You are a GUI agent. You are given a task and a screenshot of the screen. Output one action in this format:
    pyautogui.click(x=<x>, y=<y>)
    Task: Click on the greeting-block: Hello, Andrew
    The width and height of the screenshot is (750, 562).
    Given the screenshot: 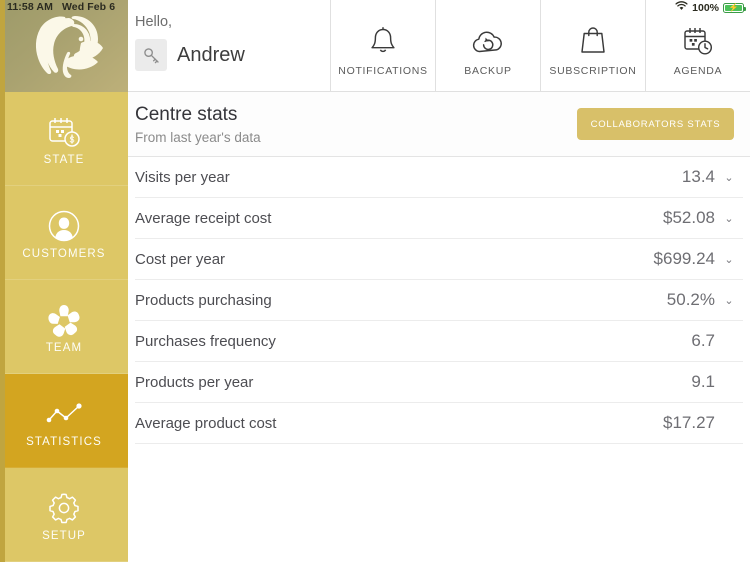 What is the action you would take?
    pyautogui.click(x=229, y=45)
    